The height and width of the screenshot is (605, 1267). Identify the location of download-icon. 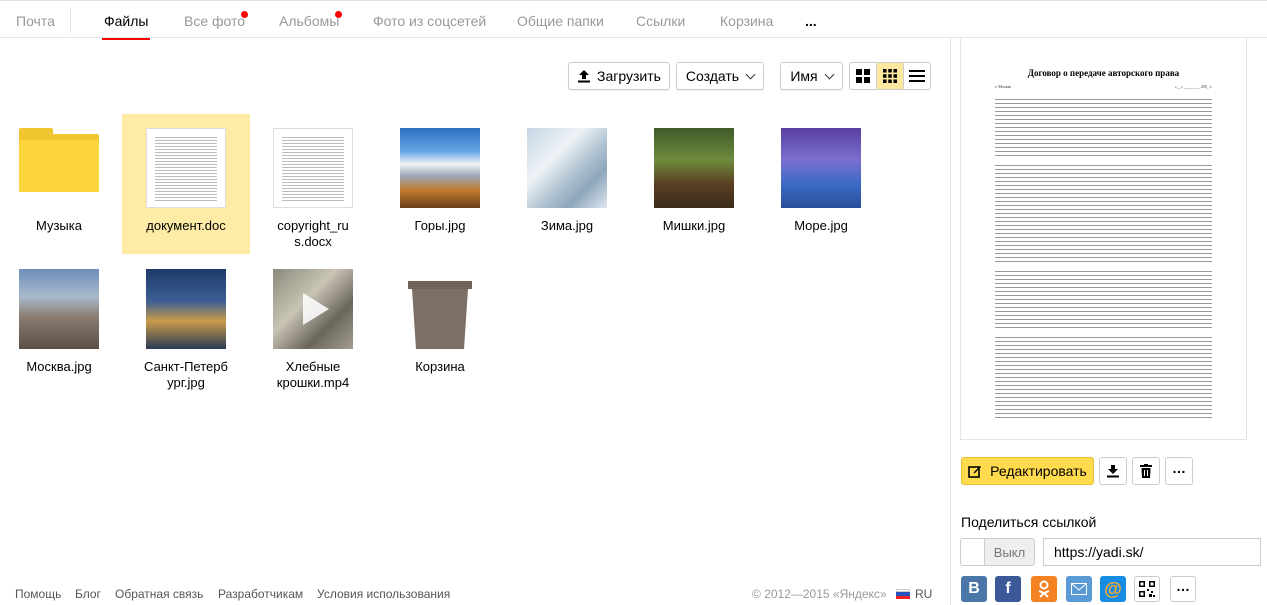
(1113, 471).